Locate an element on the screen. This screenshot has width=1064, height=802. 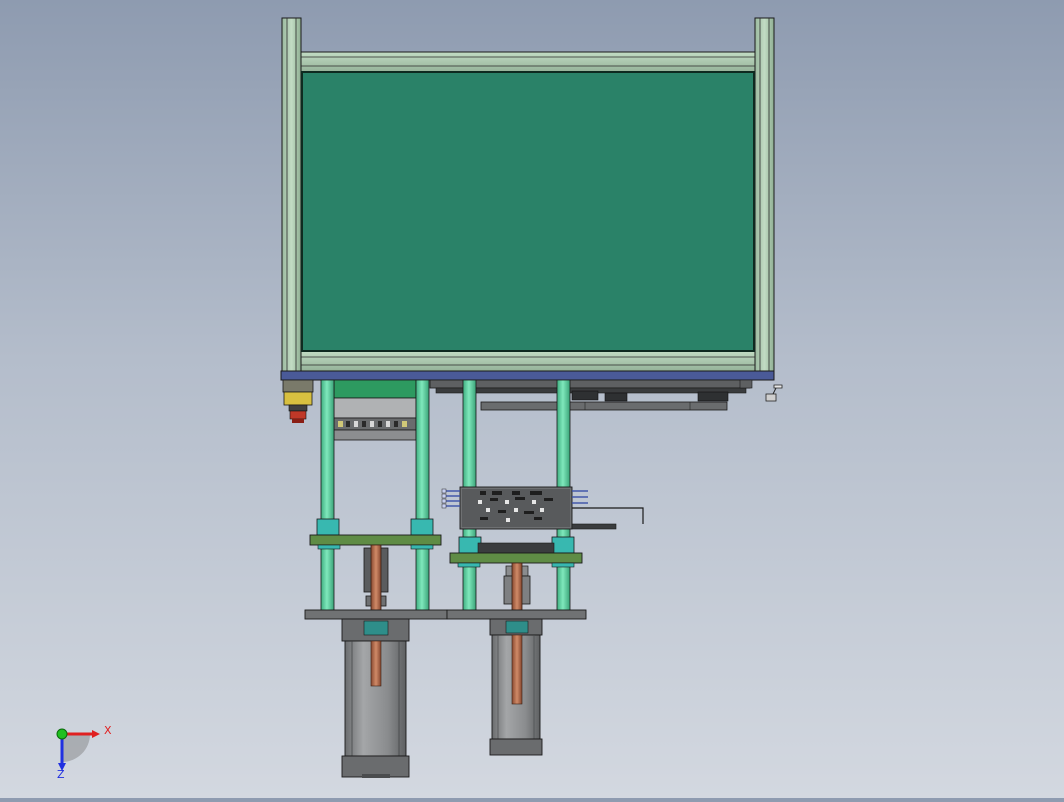
under-frame-block is located at coordinates (375, 410).